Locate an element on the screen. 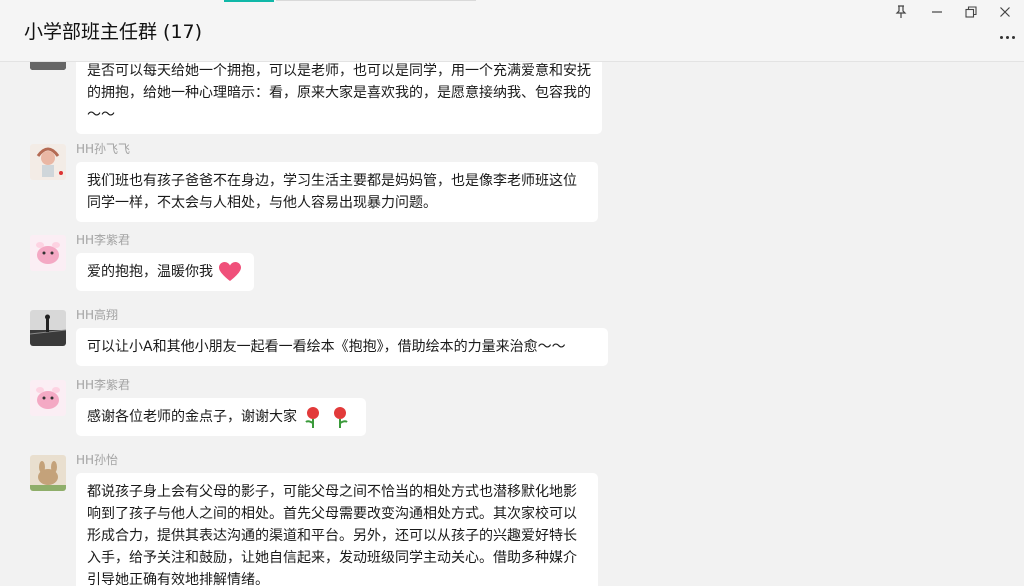 The width and height of the screenshot is (1024, 586). message-text: 爱的抱抱，温暖你我 is located at coordinates (150, 272).